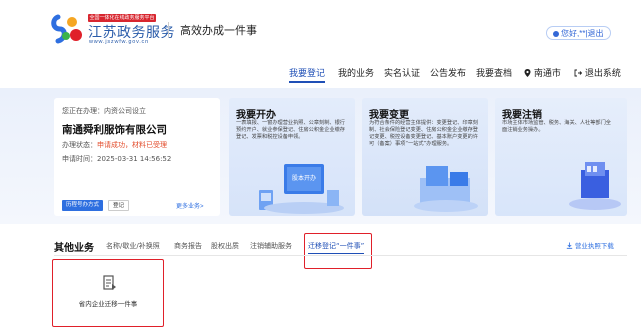  Describe the element at coordinates (225, 246) in the screenshot. I see `tab-equity-pledge: 股权出质` at that location.